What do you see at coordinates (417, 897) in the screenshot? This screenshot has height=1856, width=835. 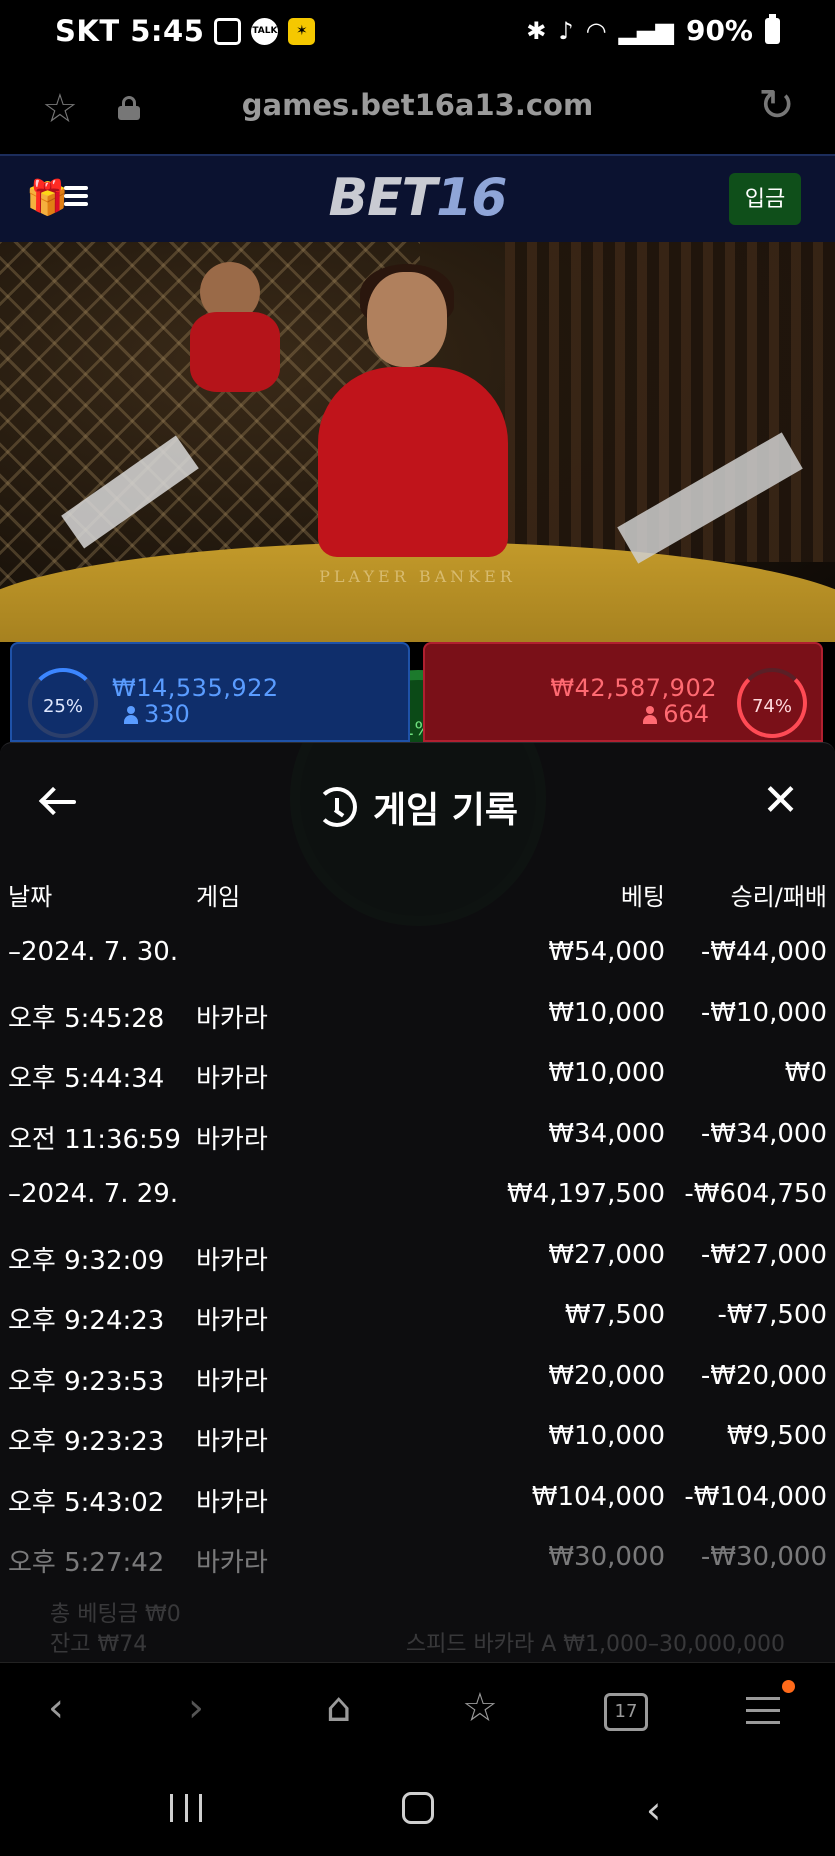 I see `history-table-header: 날짜 게임 베팅 승리/패배` at bounding box center [417, 897].